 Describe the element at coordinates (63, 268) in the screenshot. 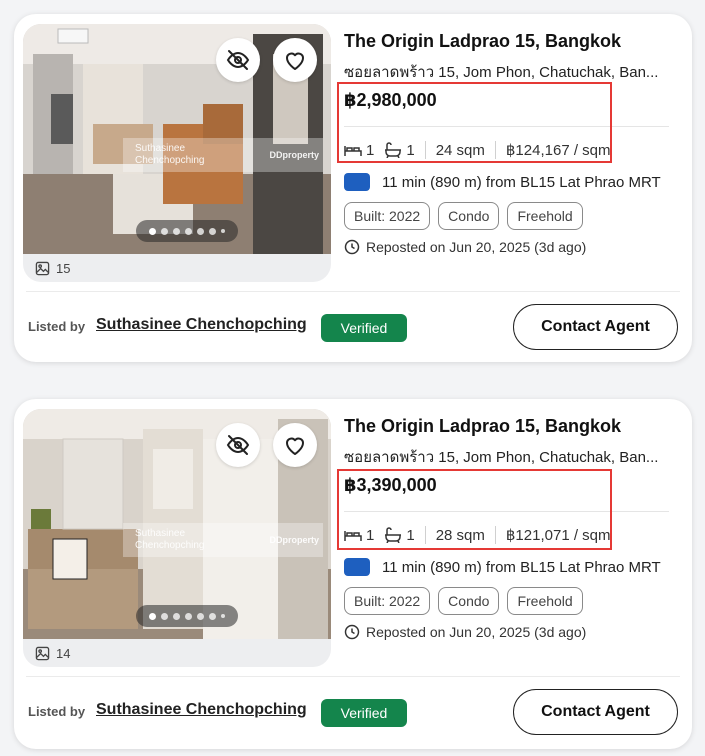

I see `photo-count-value: 15` at that location.